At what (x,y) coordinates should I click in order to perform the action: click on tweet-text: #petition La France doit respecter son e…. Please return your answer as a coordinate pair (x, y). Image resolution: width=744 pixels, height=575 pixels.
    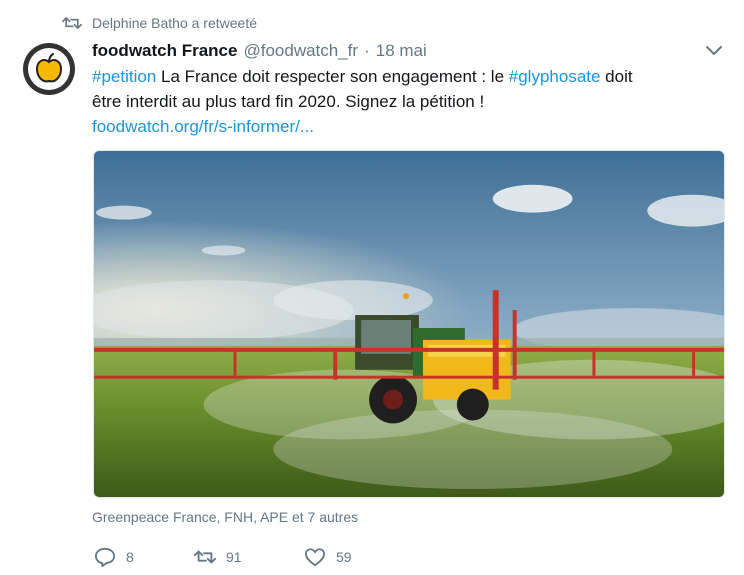
    Looking at the image, I should click on (372, 101).